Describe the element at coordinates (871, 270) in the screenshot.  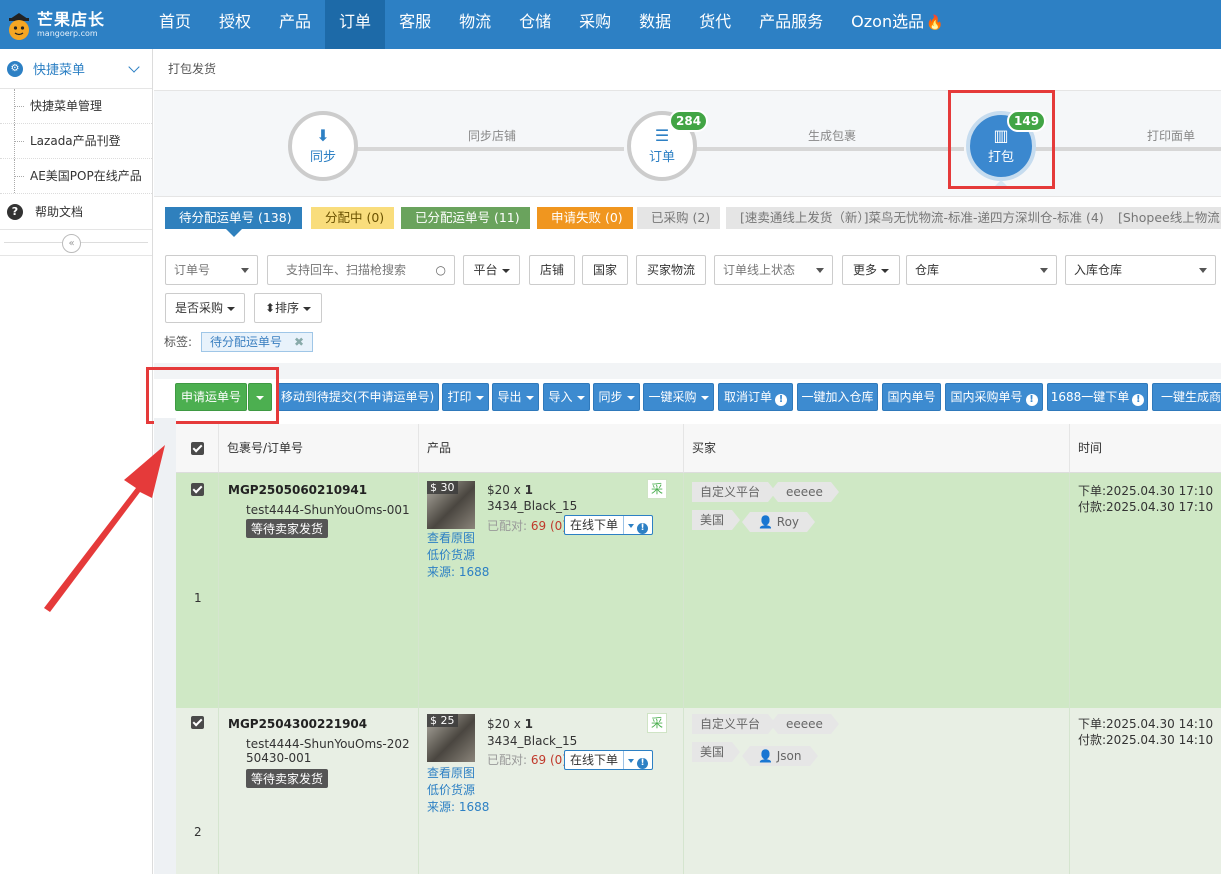
I see `more-dropdown: 更多` at that location.